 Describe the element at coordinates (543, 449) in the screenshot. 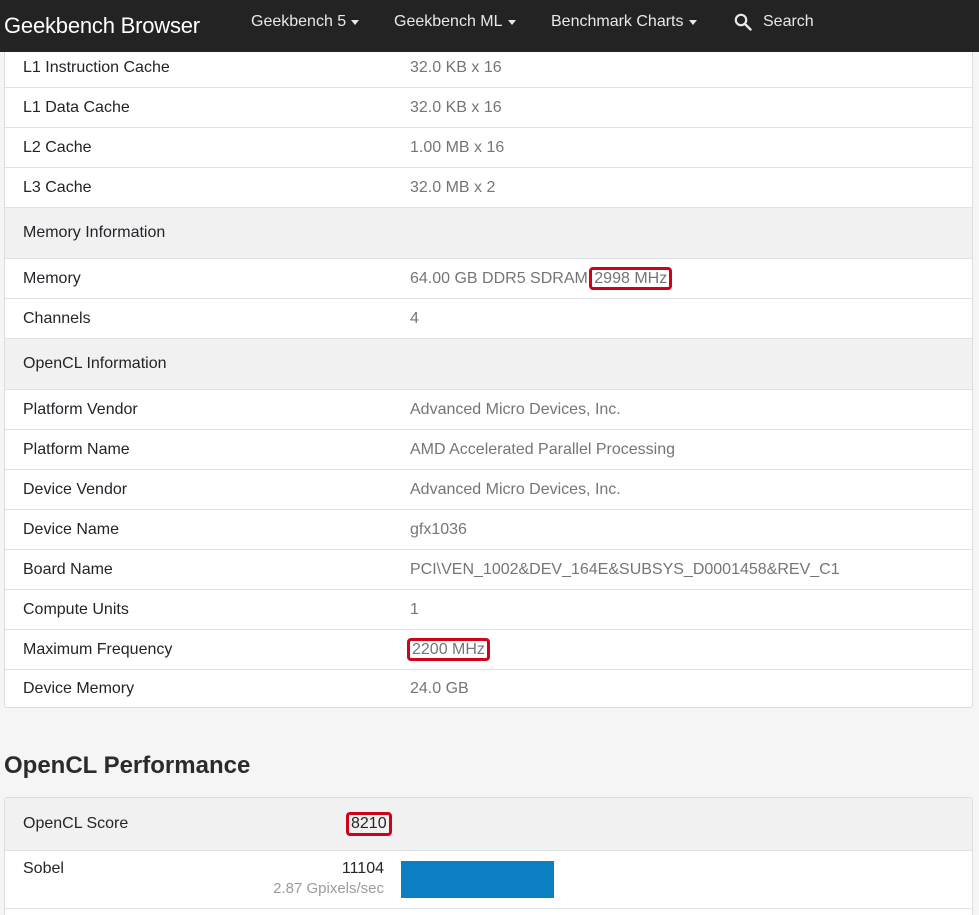

I see `row-value: AMD Accelerated Parallel Processing` at that location.